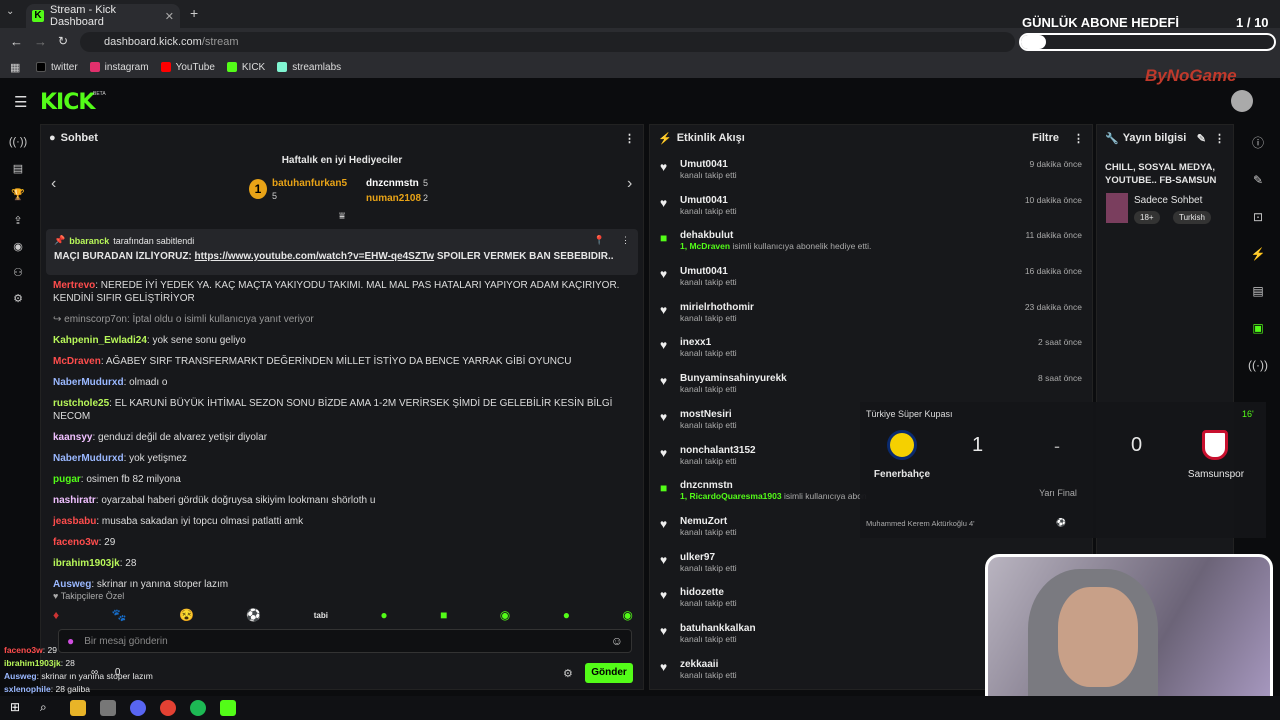  Describe the element at coordinates (1258, 327) in the screenshot. I see `chat-icon: ▣` at that location.